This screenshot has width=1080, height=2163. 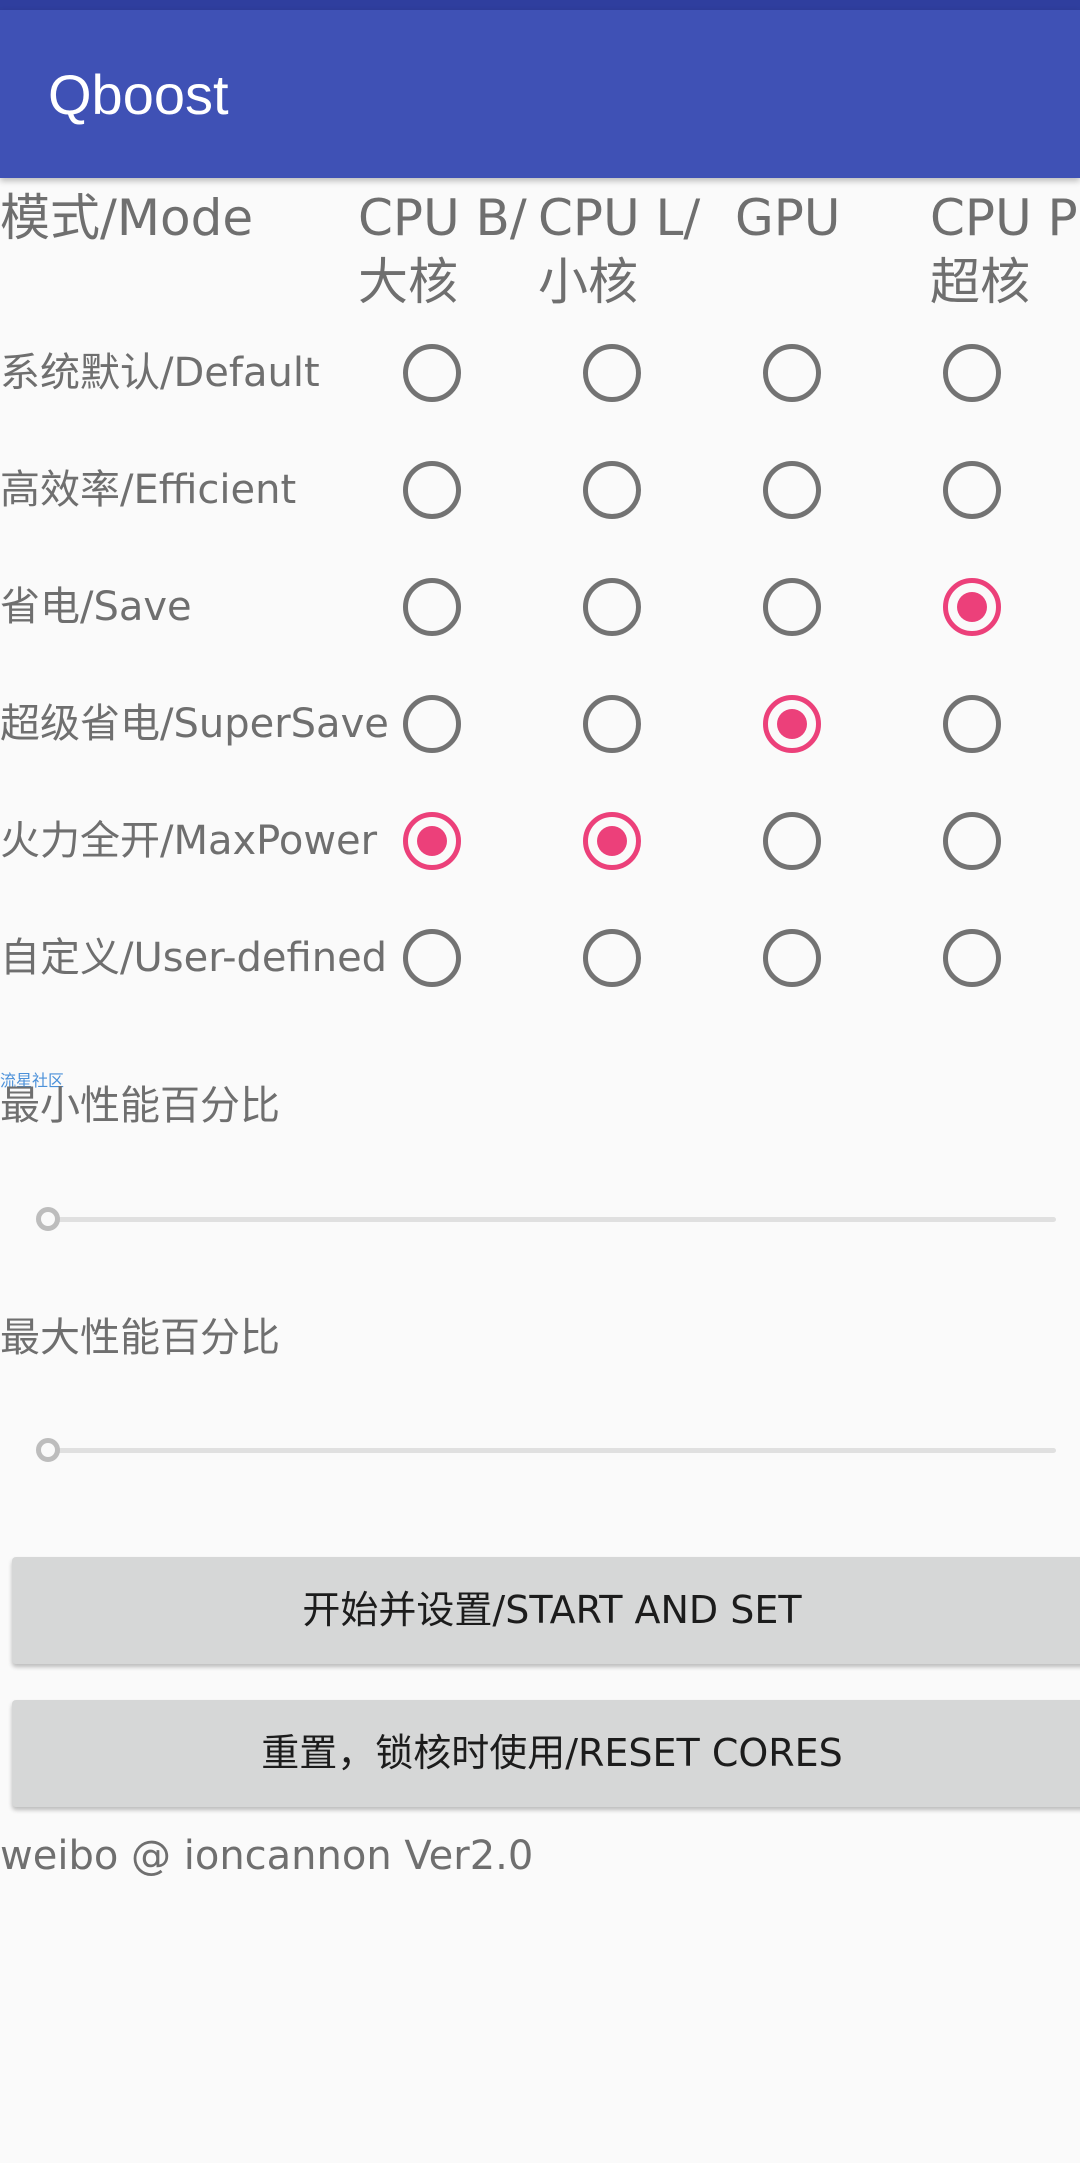 What do you see at coordinates (432, 373) in the screenshot?
I see `radio-default-cpu-big` at bounding box center [432, 373].